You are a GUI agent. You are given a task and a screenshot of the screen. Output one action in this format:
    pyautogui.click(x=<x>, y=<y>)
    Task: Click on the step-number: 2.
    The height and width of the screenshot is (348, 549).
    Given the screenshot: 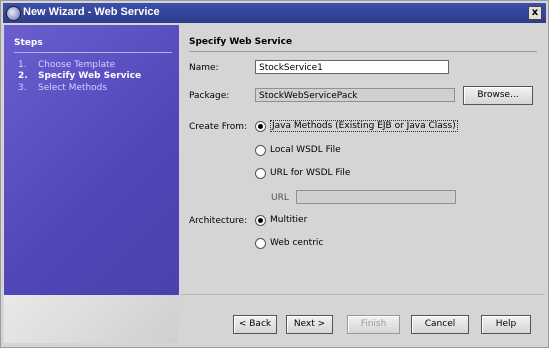 What is the action you would take?
    pyautogui.click(x=23, y=76)
    